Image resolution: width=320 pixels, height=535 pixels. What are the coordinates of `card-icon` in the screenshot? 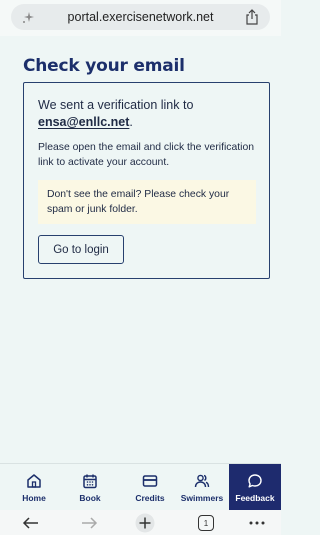 It's located at (150, 481).